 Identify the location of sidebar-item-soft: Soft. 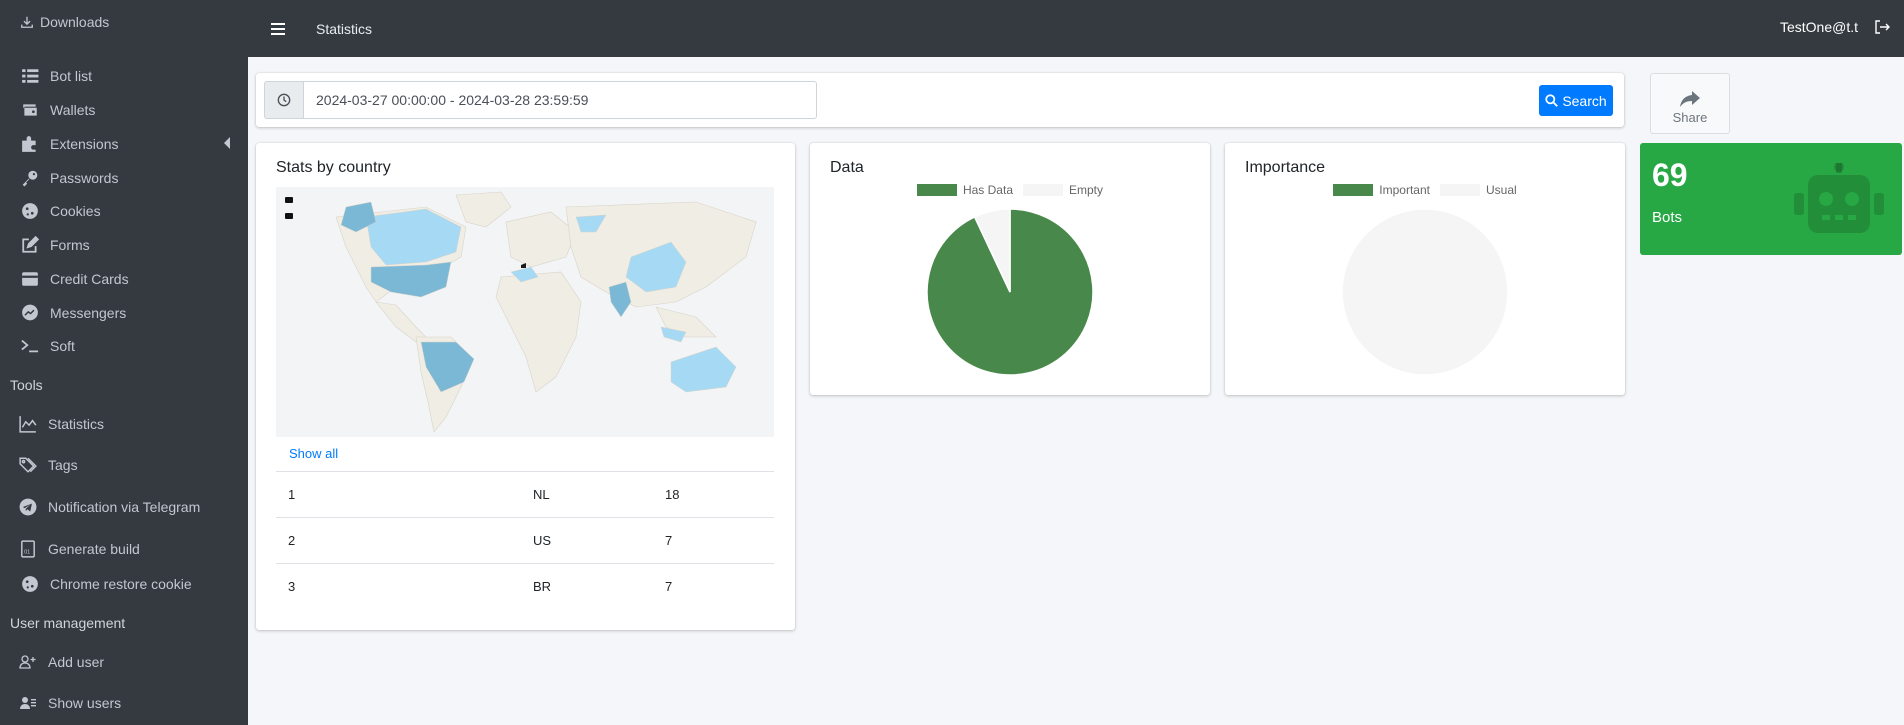
(47, 346).